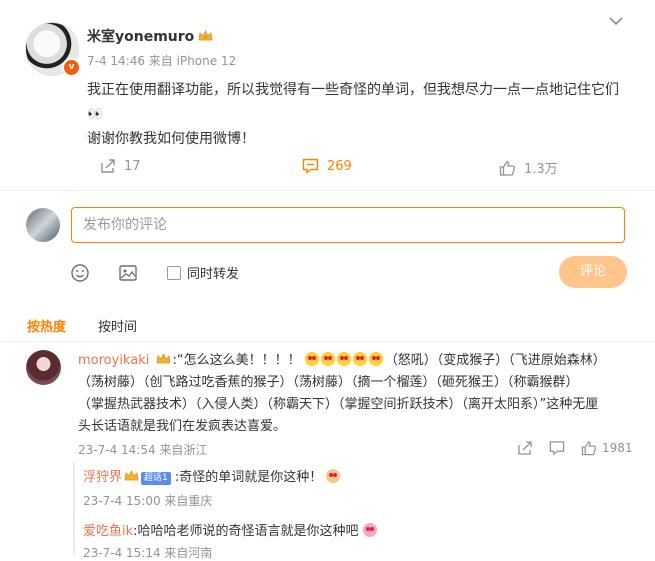 Image resolution: width=655 pixels, height=561 pixels. I want to click on comment-line-4: 头长话语就是我们在发疯表达喜爱。, so click(182, 426).